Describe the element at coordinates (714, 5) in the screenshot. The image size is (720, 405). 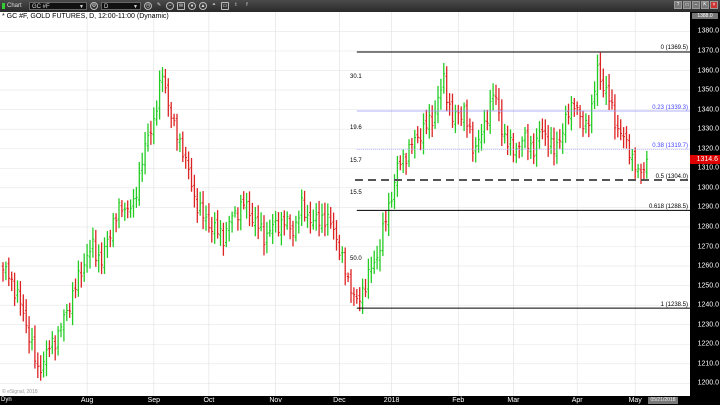
I see `close-button: ×` at that location.